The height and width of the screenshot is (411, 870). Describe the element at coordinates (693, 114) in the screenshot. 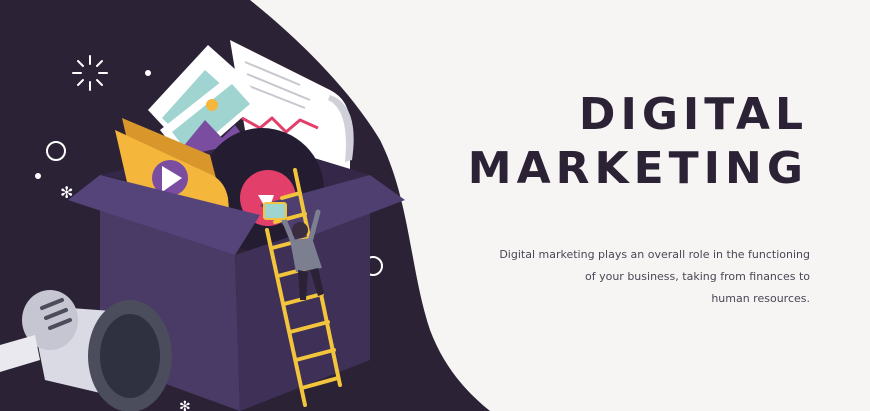

I see `title-line-1: DIGITAL` at that location.